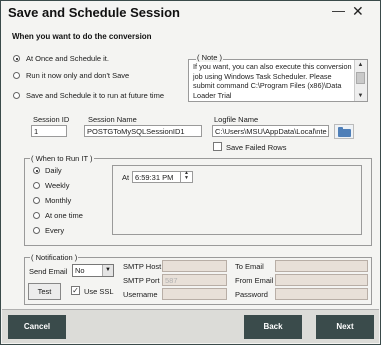 Image resolution: width=381 pixels, height=345 pixels. Describe the element at coordinates (62, 158) in the screenshot. I see `when-to-run-legend: ( When to Run IT )` at that location.